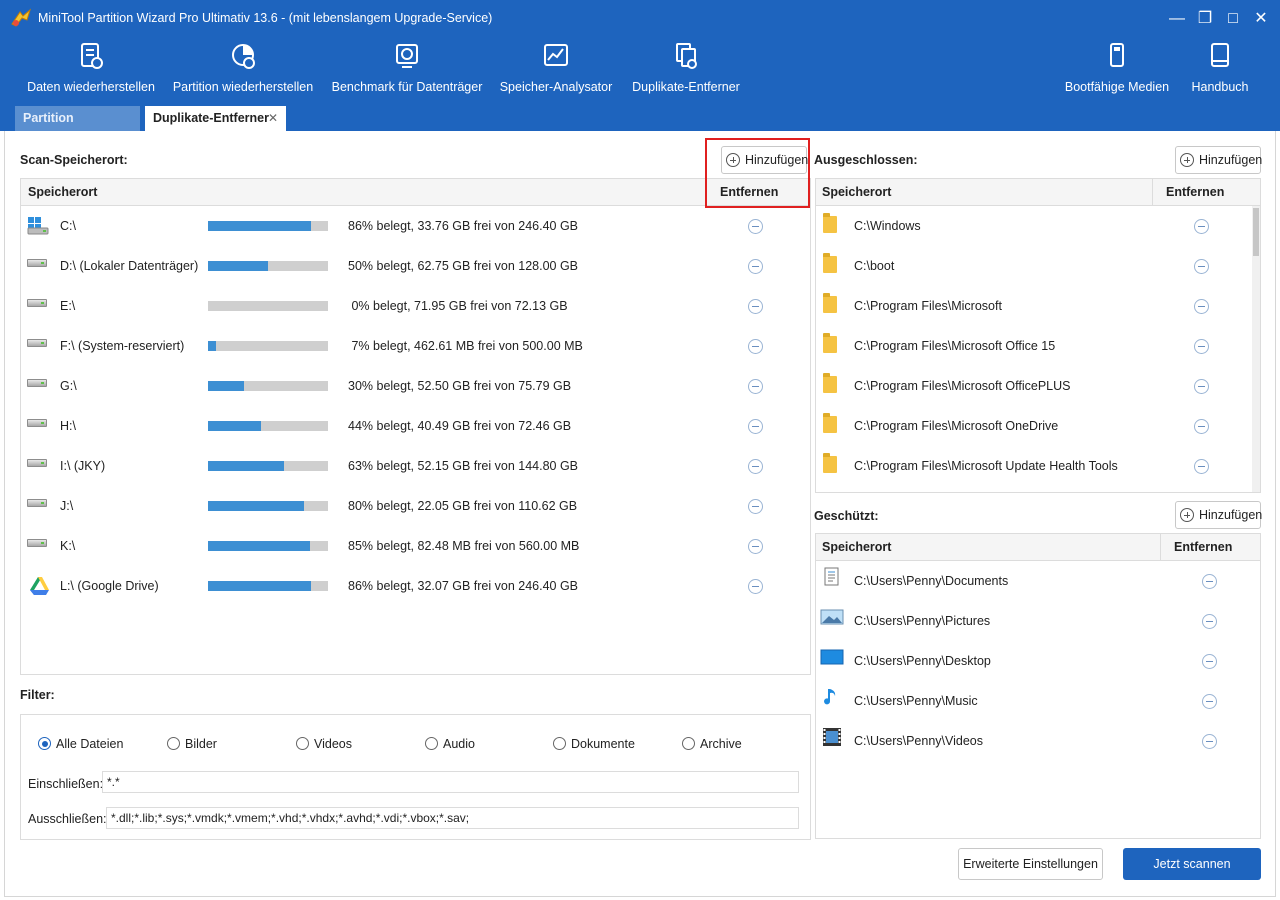  Describe the element at coordinates (109, 586) in the screenshot. I see `drive-name: L:\ (Google Drive)` at that location.